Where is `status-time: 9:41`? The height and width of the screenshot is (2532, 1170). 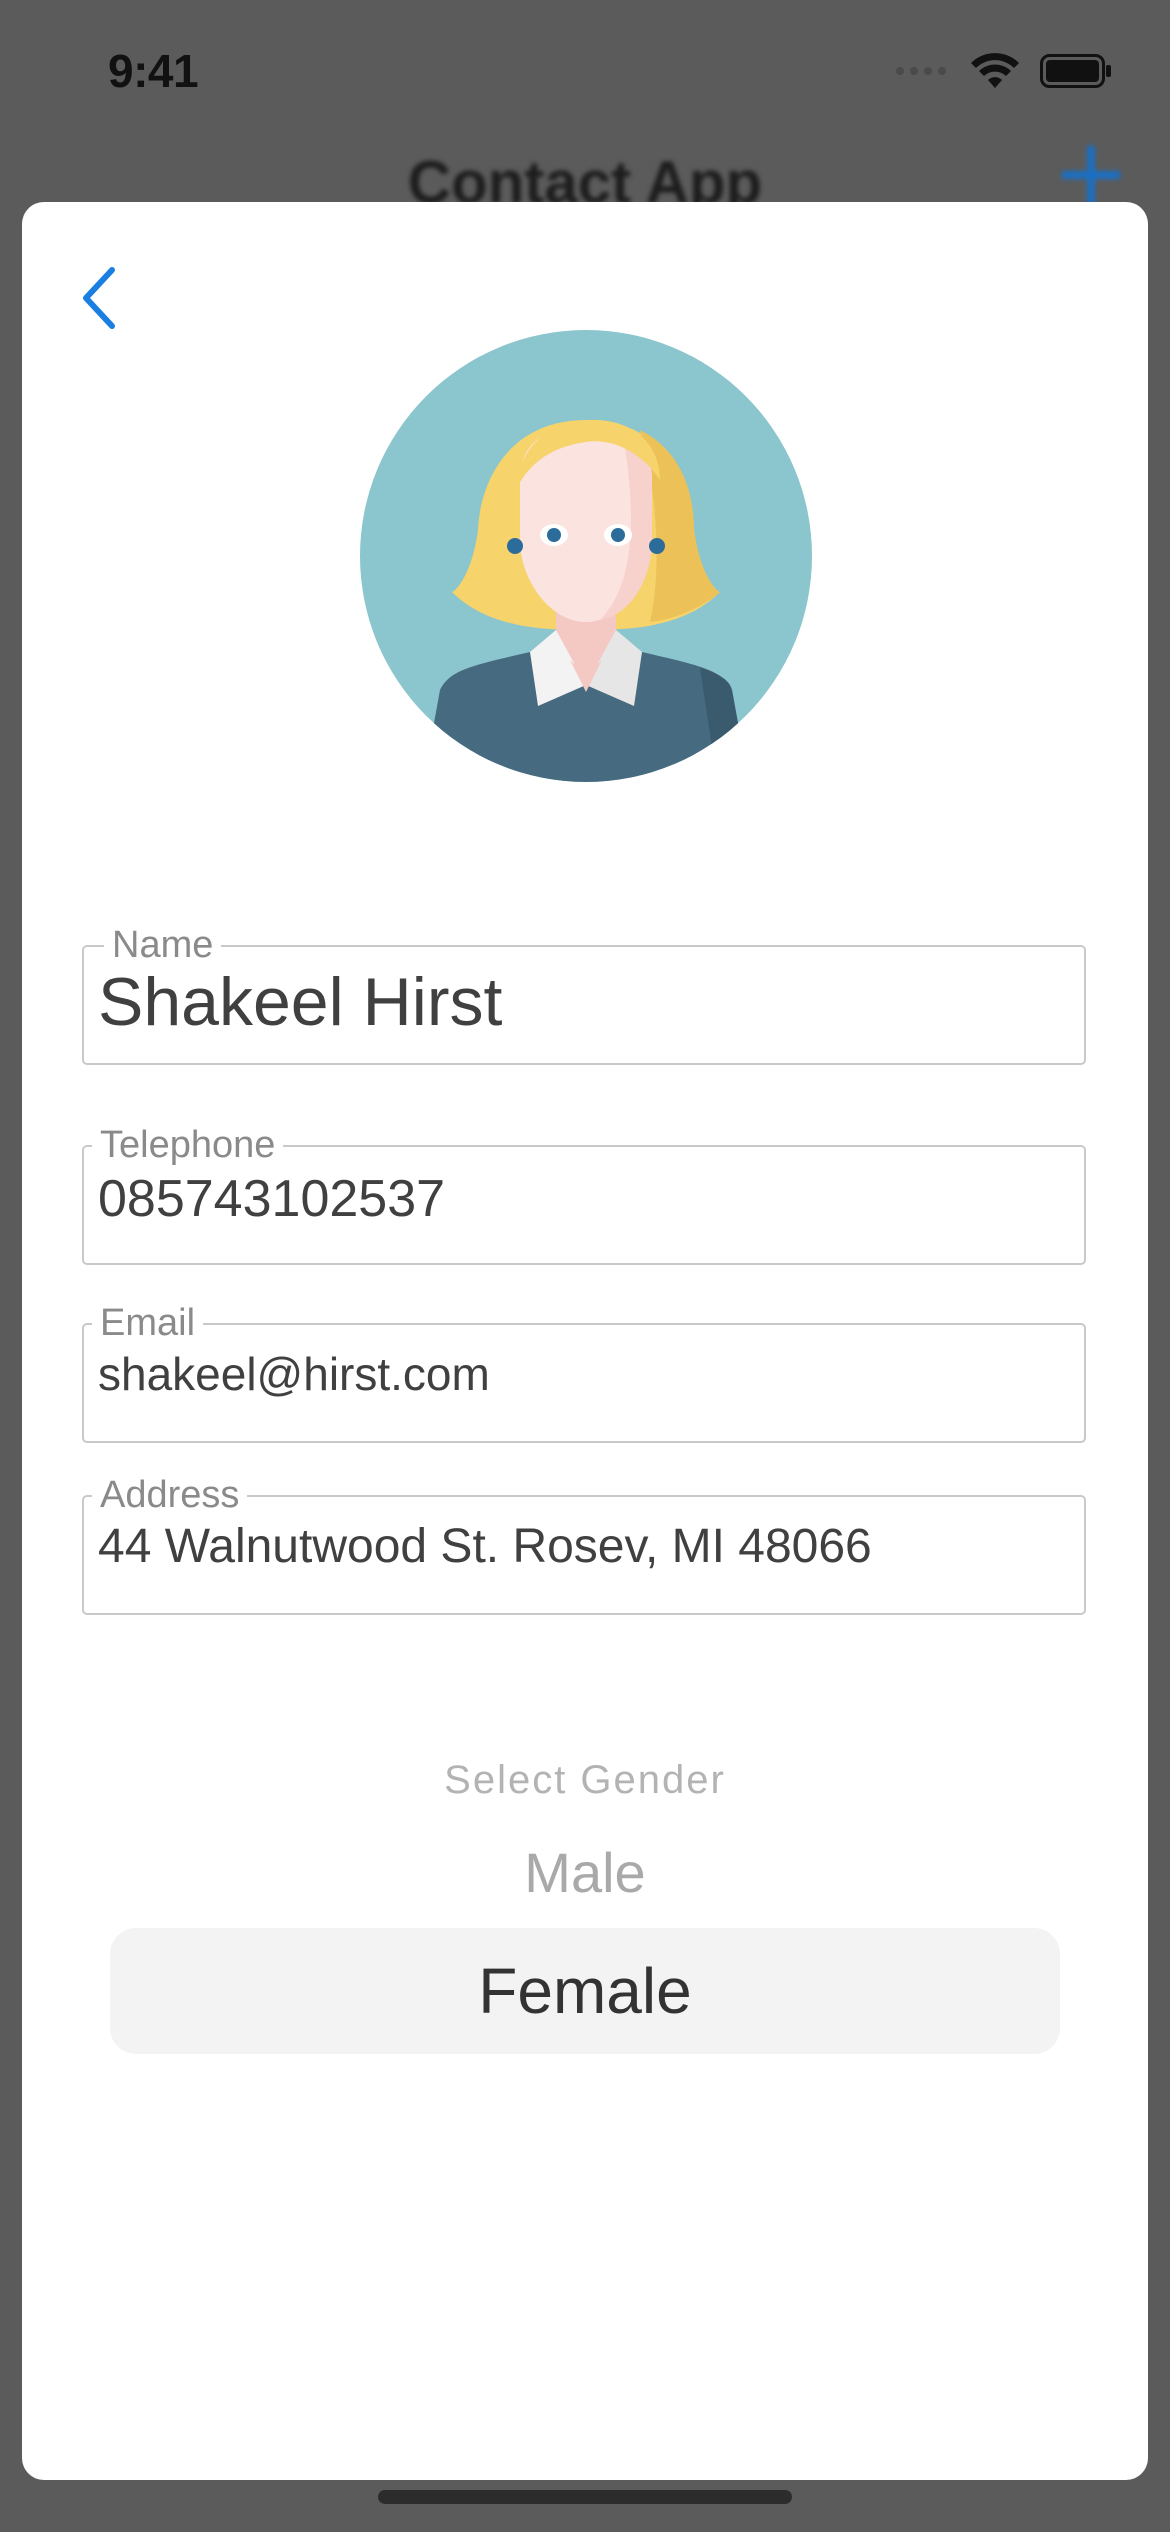
status-time: 9:41 is located at coordinates (153, 71).